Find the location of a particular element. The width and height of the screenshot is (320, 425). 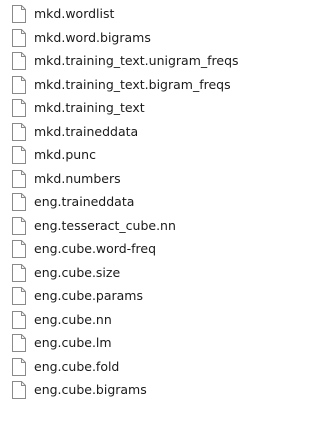

file-name-label: eng.cube.lm is located at coordinates (73, 342).